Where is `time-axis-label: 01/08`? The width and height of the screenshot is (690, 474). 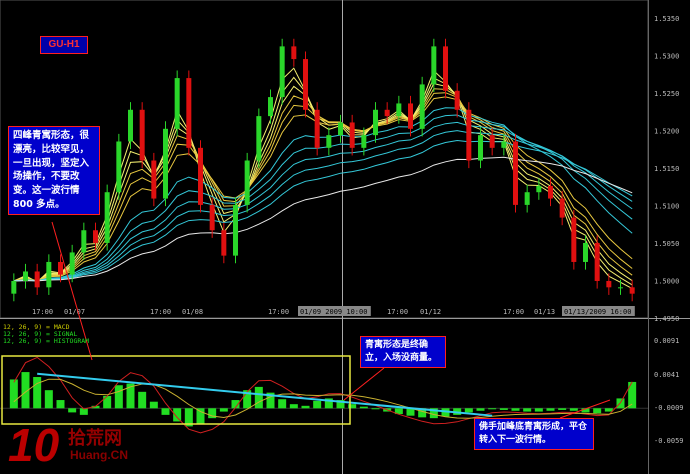
time-axis-label: 01/08 is located at coordinates (192, 312).